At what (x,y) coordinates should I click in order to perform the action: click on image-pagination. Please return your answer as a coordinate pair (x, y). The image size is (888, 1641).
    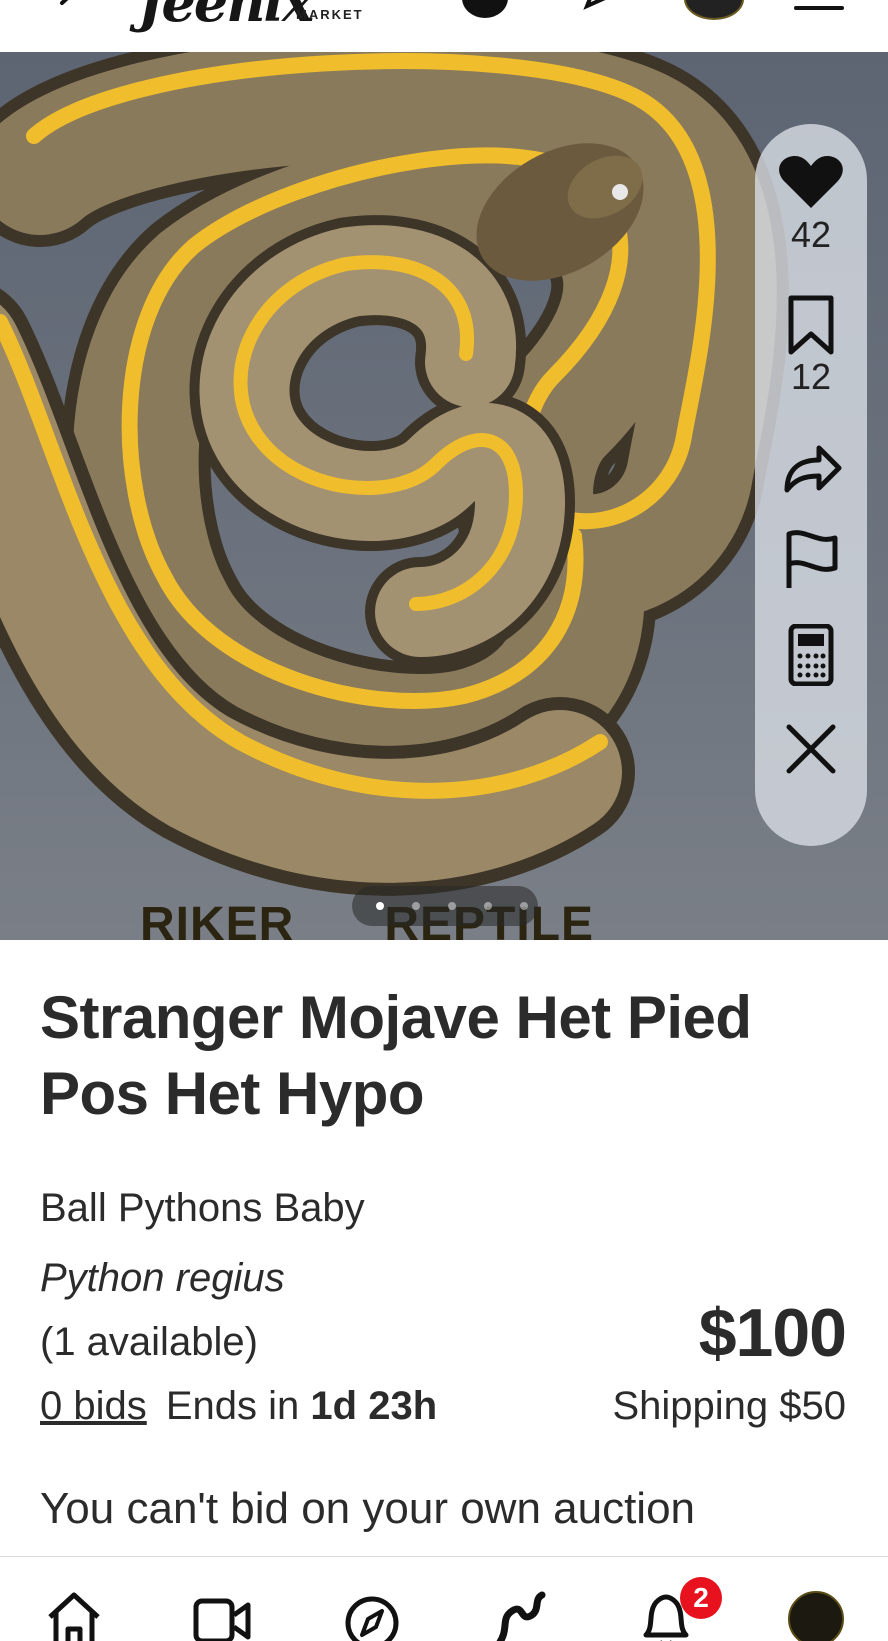
    Looking at the image, I should click on (445, 906).